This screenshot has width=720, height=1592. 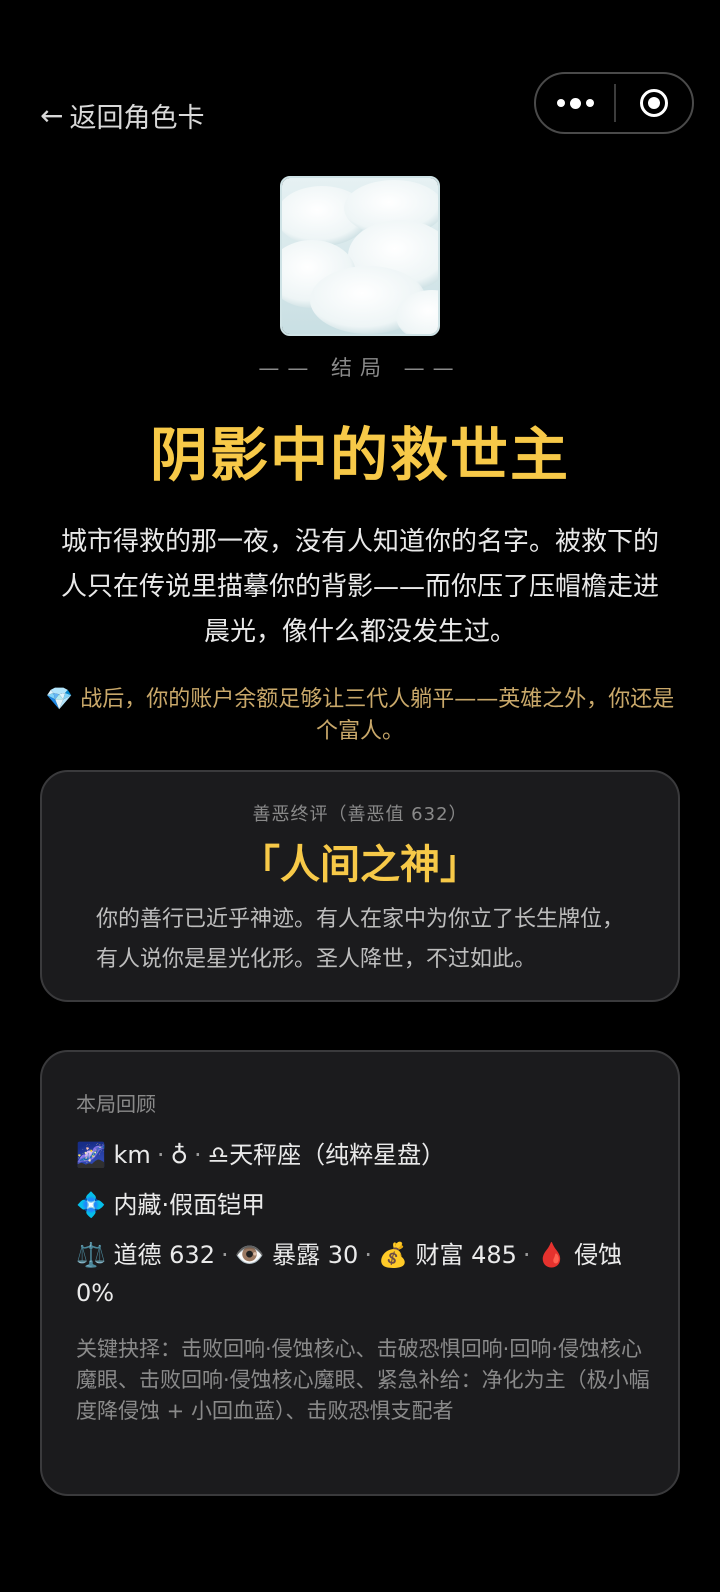 I want to click on player-name: km, so click(x=132, y=1155).